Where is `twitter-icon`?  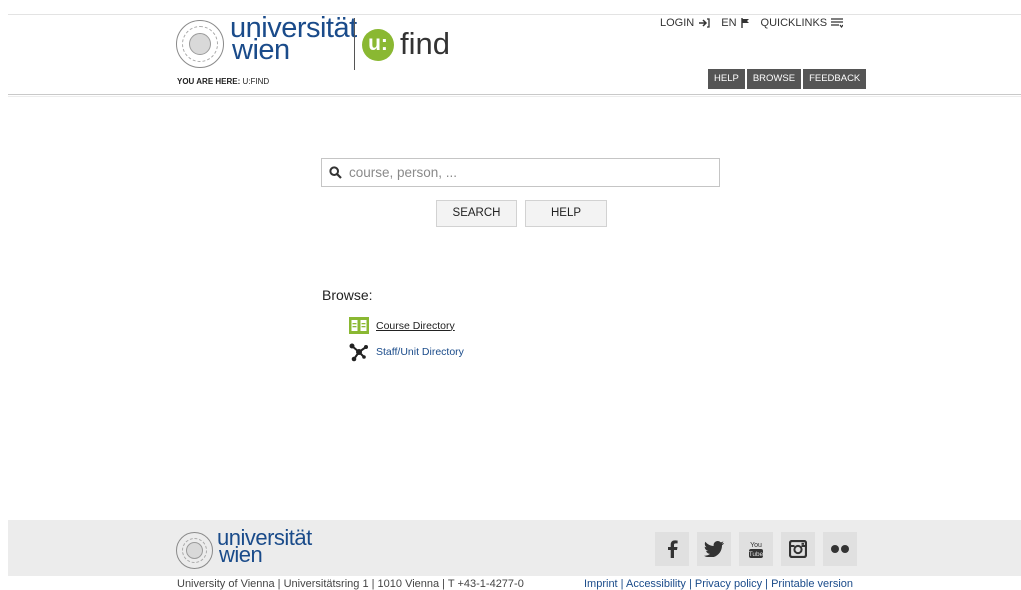 twitter-icon is located at coordinates (714, 549).